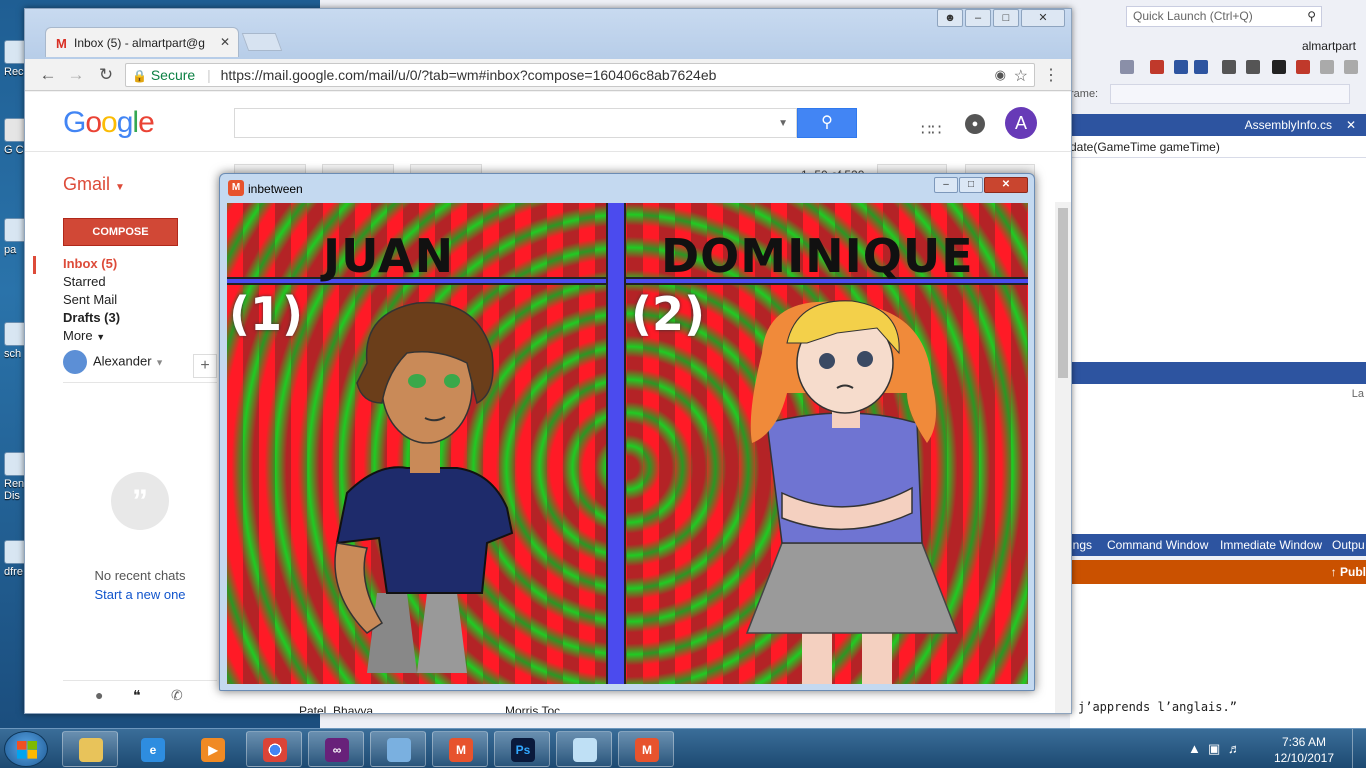 This screenshot has width=1366, height=768. Describe the element at coordinates (274, 749) in the screenshot. I see `taskbar-chrome` at that location.